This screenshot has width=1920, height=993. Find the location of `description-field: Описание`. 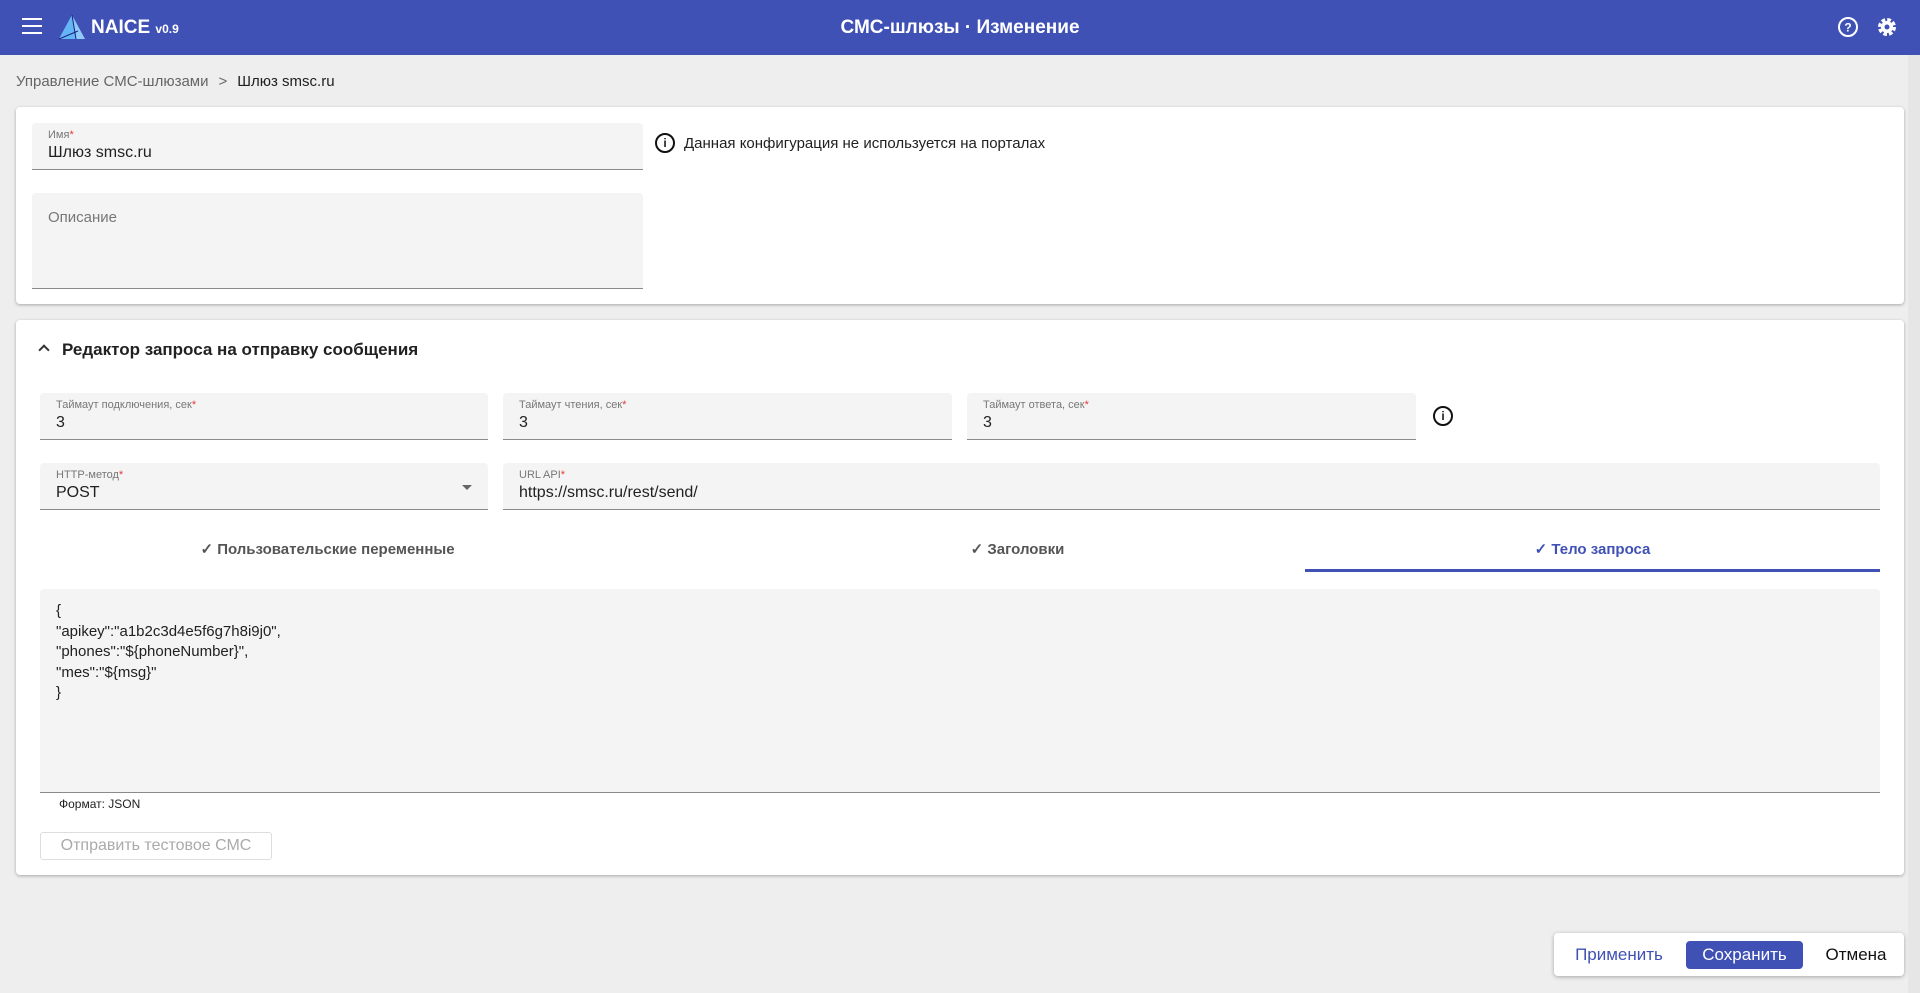

description-field: Описание is located at coordinates (337, 241).